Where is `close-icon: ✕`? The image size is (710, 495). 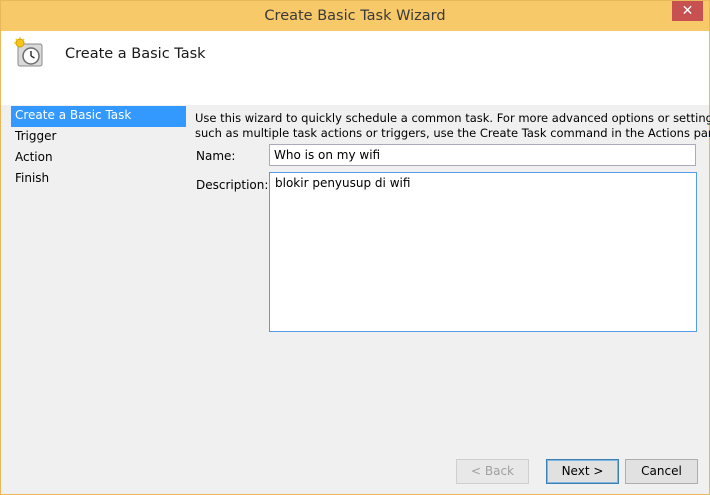 close-icon: ✕ is located at coordinates (687, 11).